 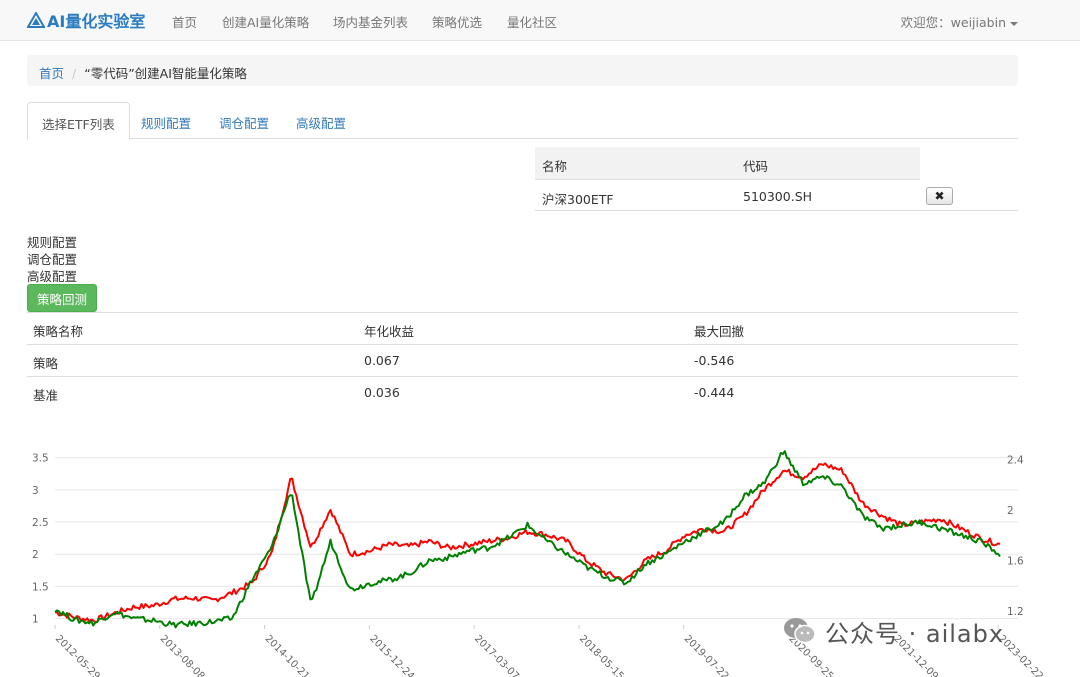 I want to click on nav-item-fund-list: 场内基金列表, so click(x=370, y=21).